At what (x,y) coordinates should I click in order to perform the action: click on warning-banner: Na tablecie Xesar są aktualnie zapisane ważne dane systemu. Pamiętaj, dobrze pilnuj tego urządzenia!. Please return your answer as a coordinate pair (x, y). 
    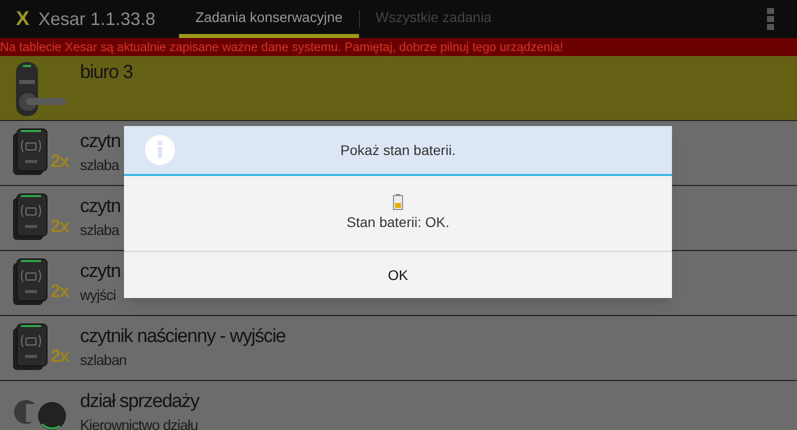
    Looking at the image, I should click on (398, 47).